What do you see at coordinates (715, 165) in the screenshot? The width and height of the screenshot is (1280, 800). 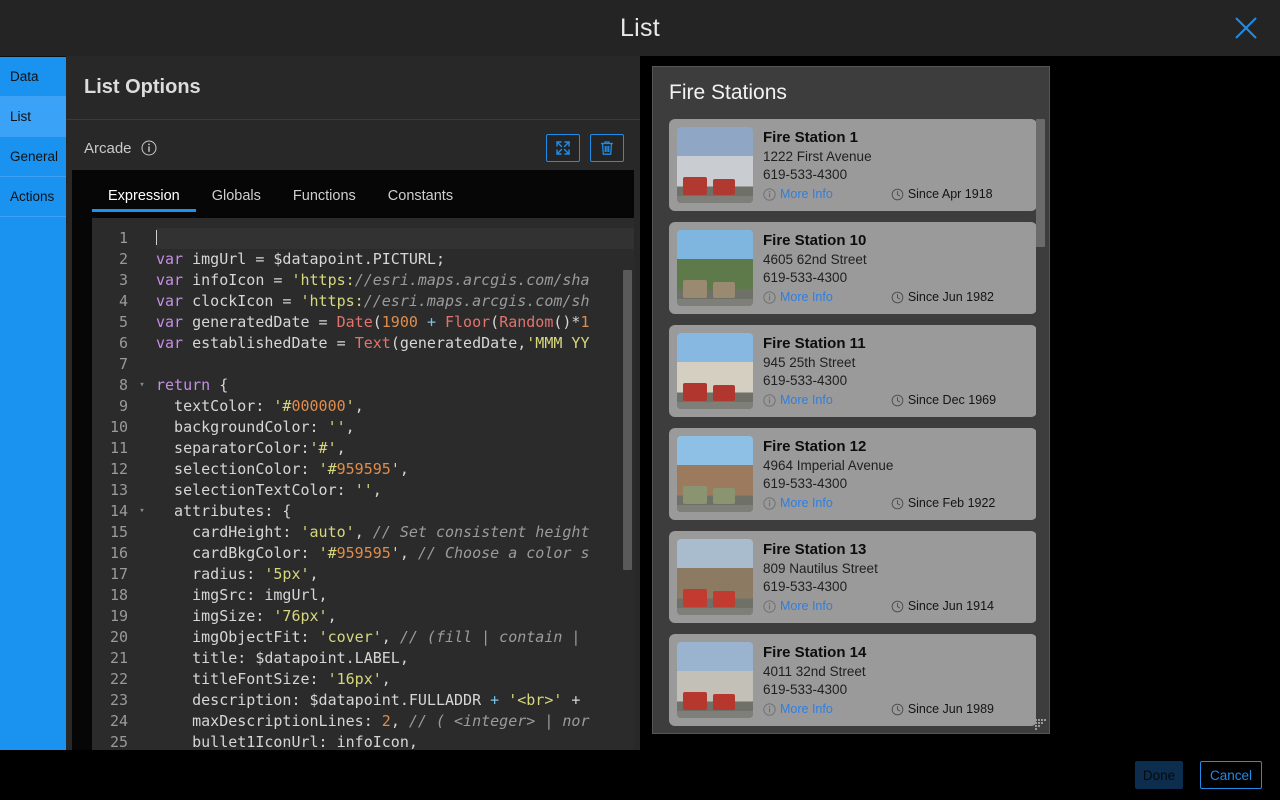 I see `fire-station-1-photo` at bounding box center [715, 165].